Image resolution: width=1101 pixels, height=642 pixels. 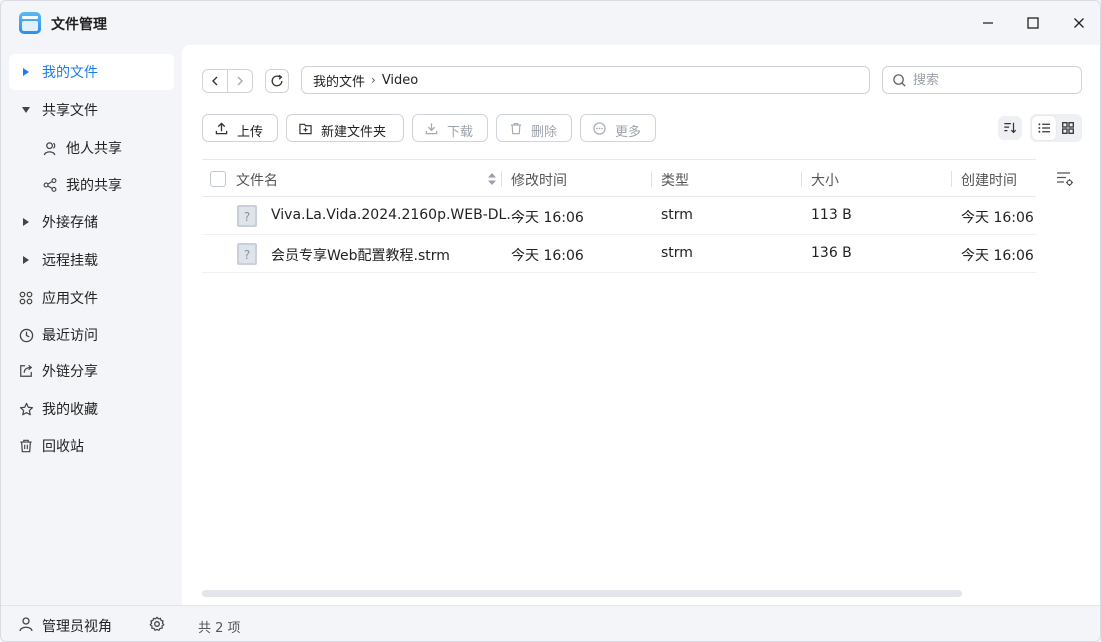 I want to click on maximize-button, so click(x=1033, y=23).